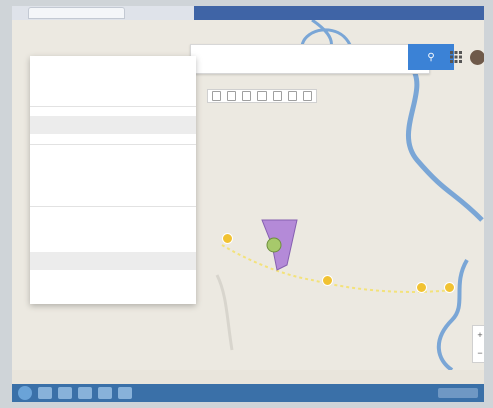 The height and width of the screenshot is (408, 493). Describe the element at coordinates (477, 57) in the screenshot. I see `avatar` at that location.